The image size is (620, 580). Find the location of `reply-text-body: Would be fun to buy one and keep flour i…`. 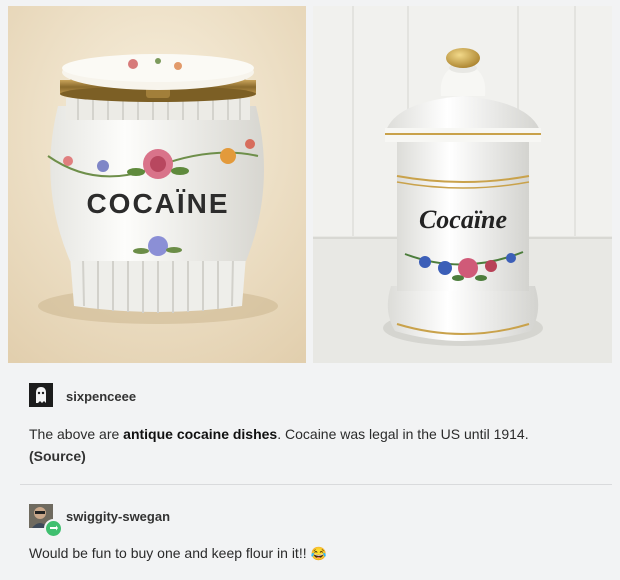

reply-text-body: Would be fun to buy one and keep flour i… is located at coordinates (168, 553).